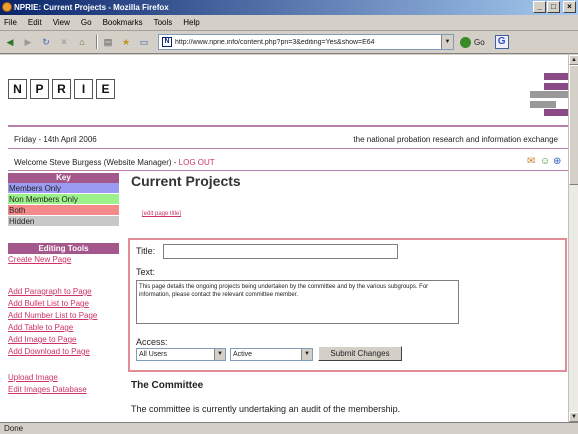  Describe the element at coordinates (288, 170) in the screenshot. I see `welcome-divider` at that location.